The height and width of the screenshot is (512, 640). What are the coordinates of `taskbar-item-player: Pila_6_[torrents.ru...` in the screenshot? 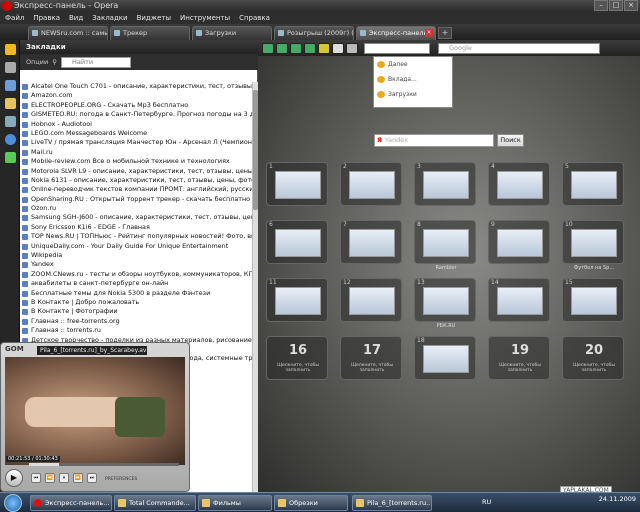 It's located at (392, 503).